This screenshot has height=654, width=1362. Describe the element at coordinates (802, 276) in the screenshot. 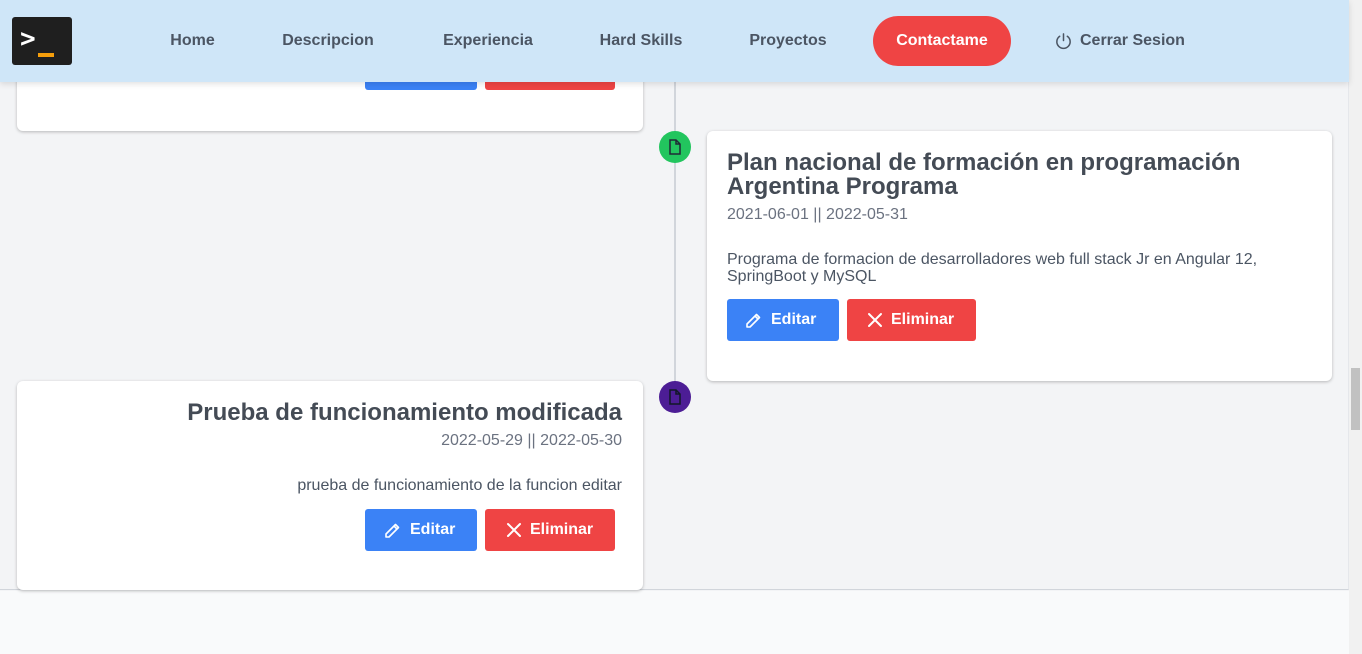

I see `education-description-line2: SpringBoot y MySQL` at that location.